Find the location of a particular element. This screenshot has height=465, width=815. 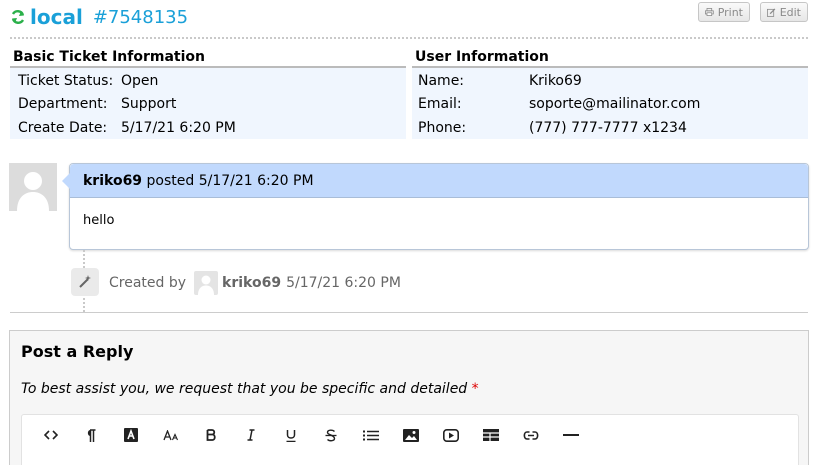

link-icon is located at coordinates (531, 435).